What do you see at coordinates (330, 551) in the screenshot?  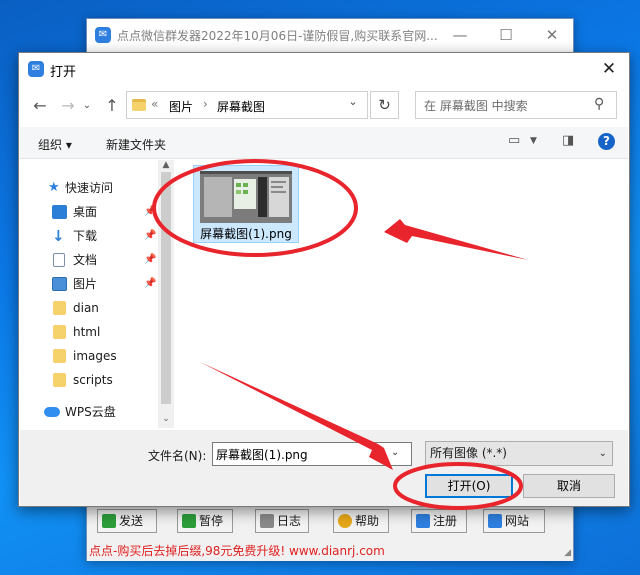 I see `footer-promo-text: 点点-购买后去掉后缀,98元免费升级! www.dianrj.com` at bounding box center [330, 551].